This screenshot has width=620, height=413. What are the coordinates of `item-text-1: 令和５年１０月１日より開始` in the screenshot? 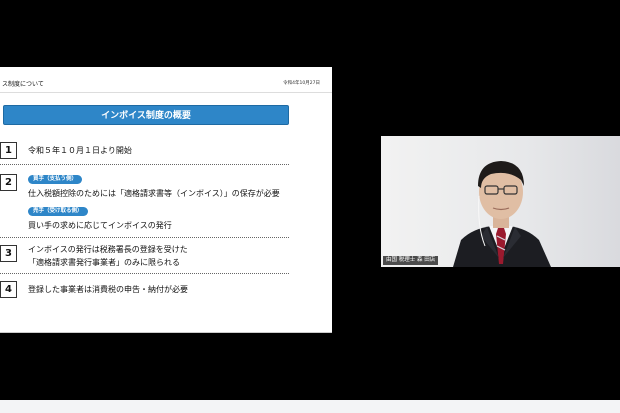 It's located at (80, 150).